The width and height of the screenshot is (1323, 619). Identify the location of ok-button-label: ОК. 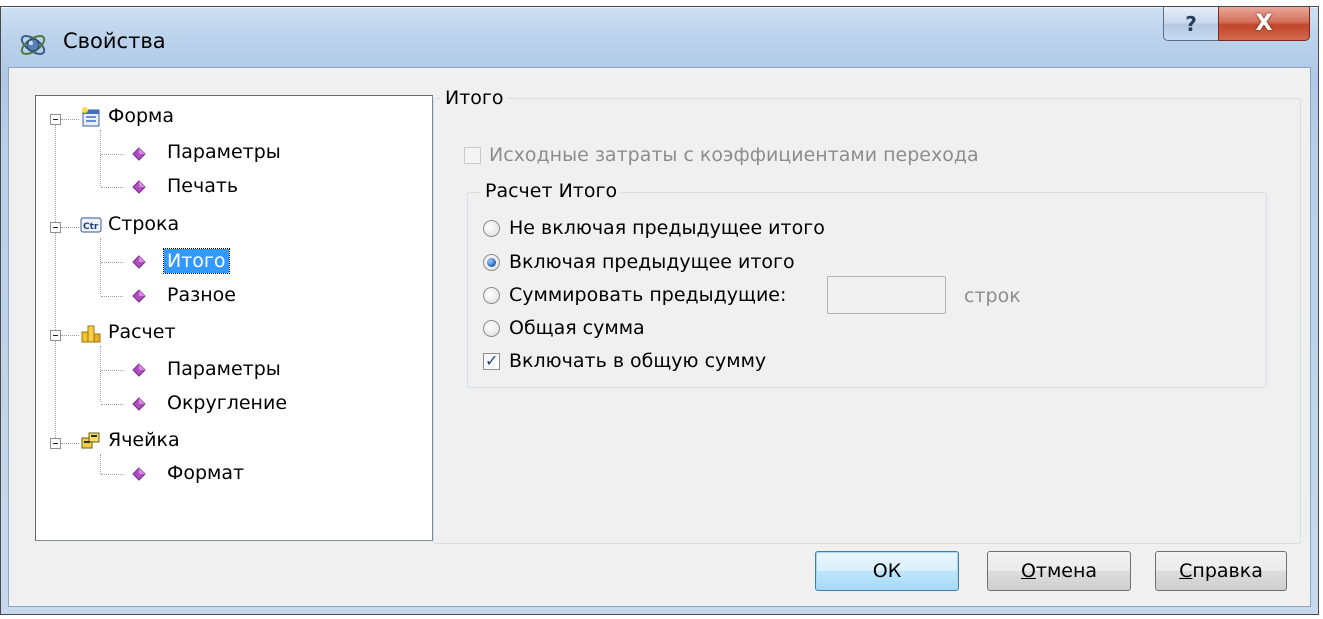
(887, 571).